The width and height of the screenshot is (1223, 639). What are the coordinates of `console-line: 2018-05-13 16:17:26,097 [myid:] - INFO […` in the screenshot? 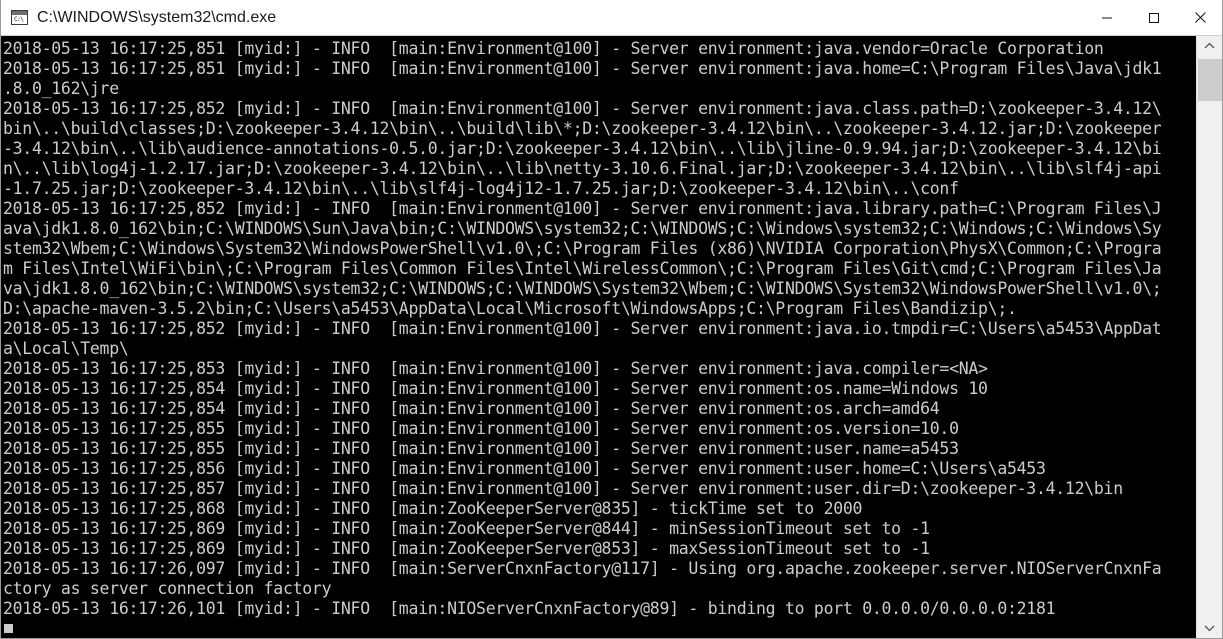 It's located at (582, 568).